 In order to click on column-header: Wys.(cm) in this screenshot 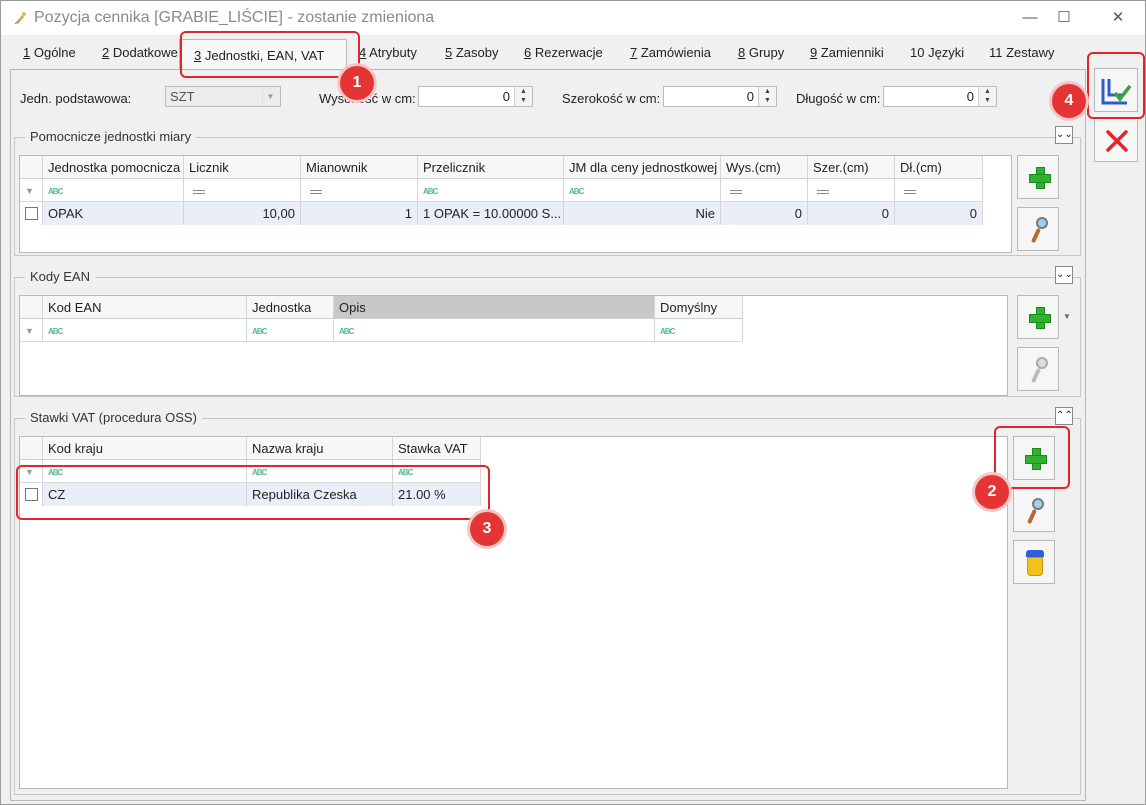, I will do `click(764, 167)`.